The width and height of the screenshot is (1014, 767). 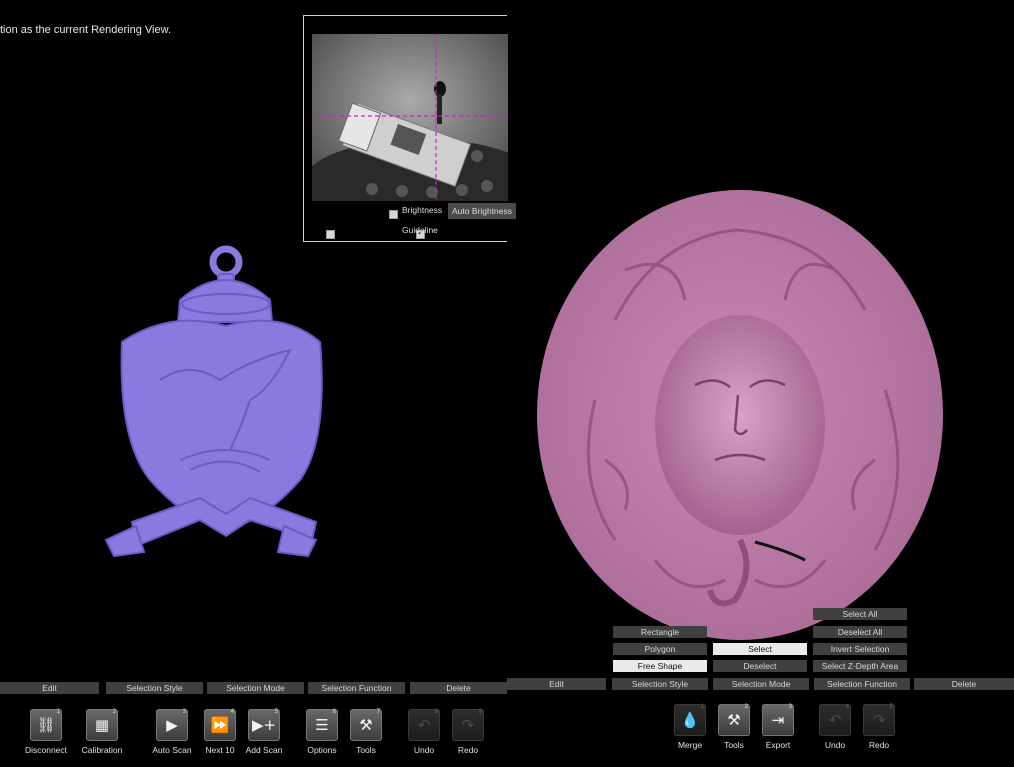 What do you see at coordinates (102, 725) in the screenshot?
I see `calibration-grid-icon: ▦ 2` at bounding box center [102, 725].